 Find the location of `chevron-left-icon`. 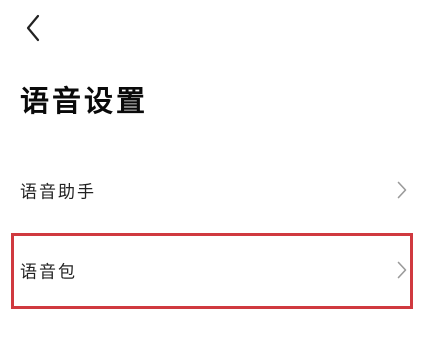

chevron-left-icon is located at coordinates (34, 28).